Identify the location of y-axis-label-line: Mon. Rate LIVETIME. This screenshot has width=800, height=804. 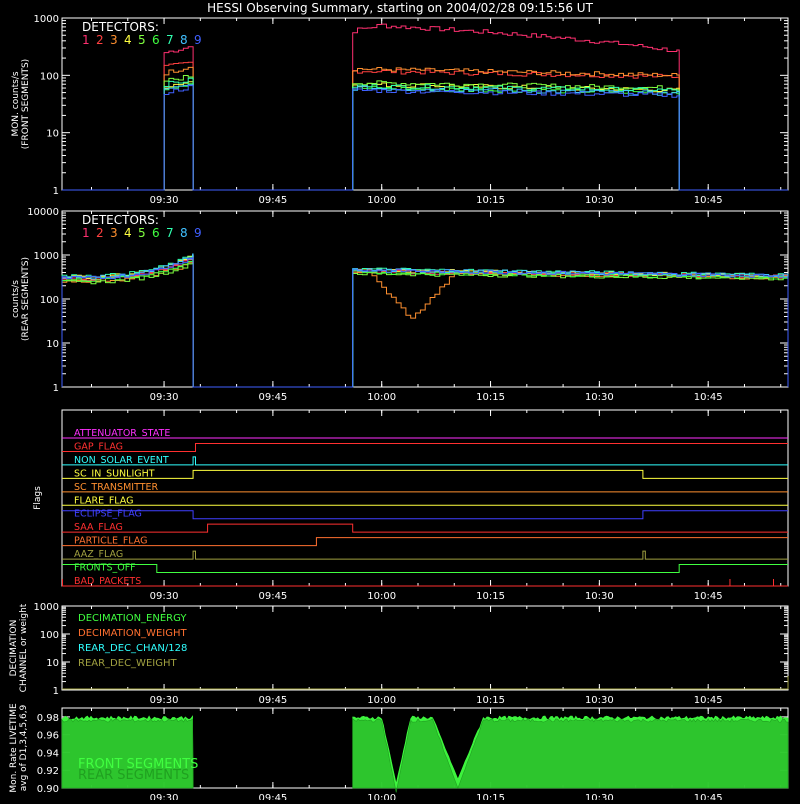
(14, 748).